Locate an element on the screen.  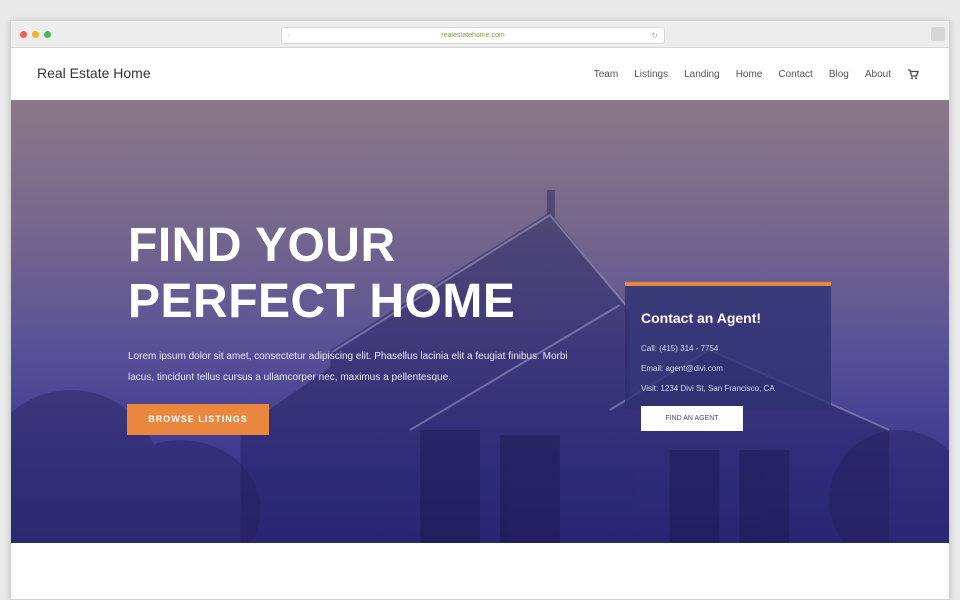
browse-listings-button: BROWSE LISTINGS is located at coordinates (198, 419).